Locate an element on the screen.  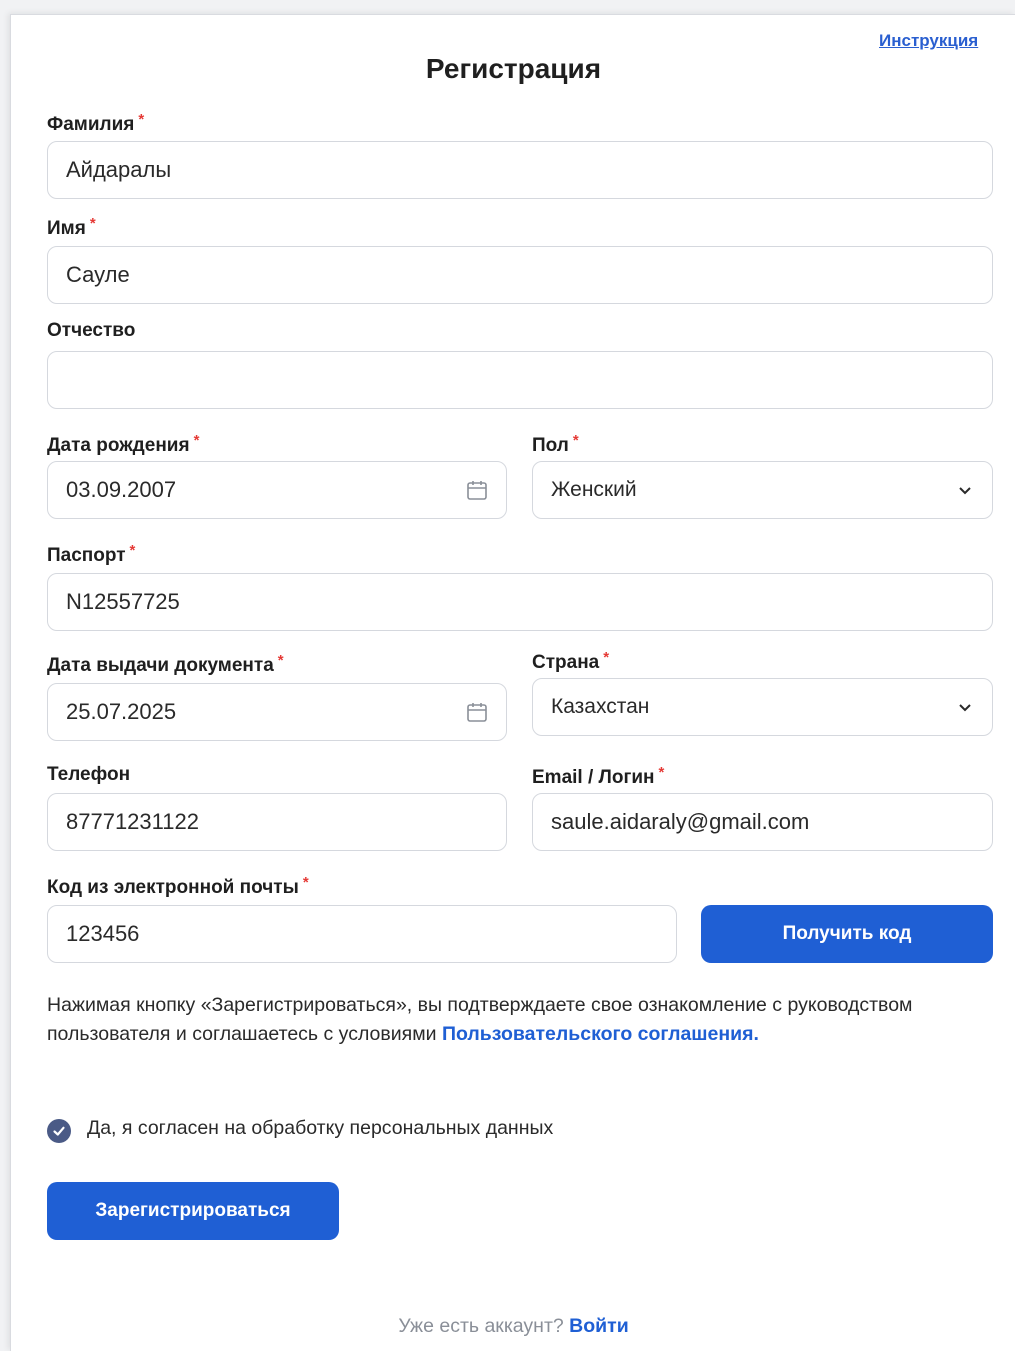
issue-date-label: Дата выдачи документа * is located at coordinates (165, 664).